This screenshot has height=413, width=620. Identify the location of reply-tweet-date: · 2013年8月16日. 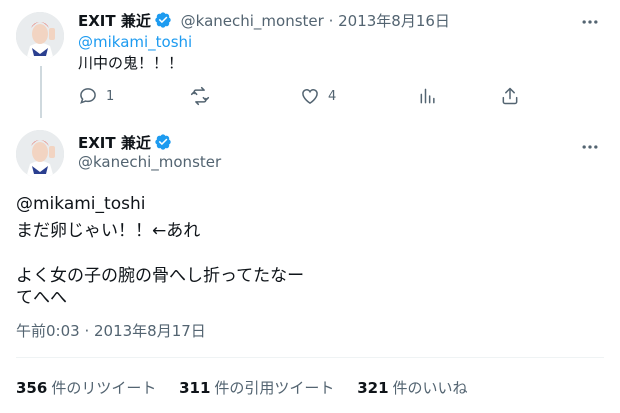
(389, 21).